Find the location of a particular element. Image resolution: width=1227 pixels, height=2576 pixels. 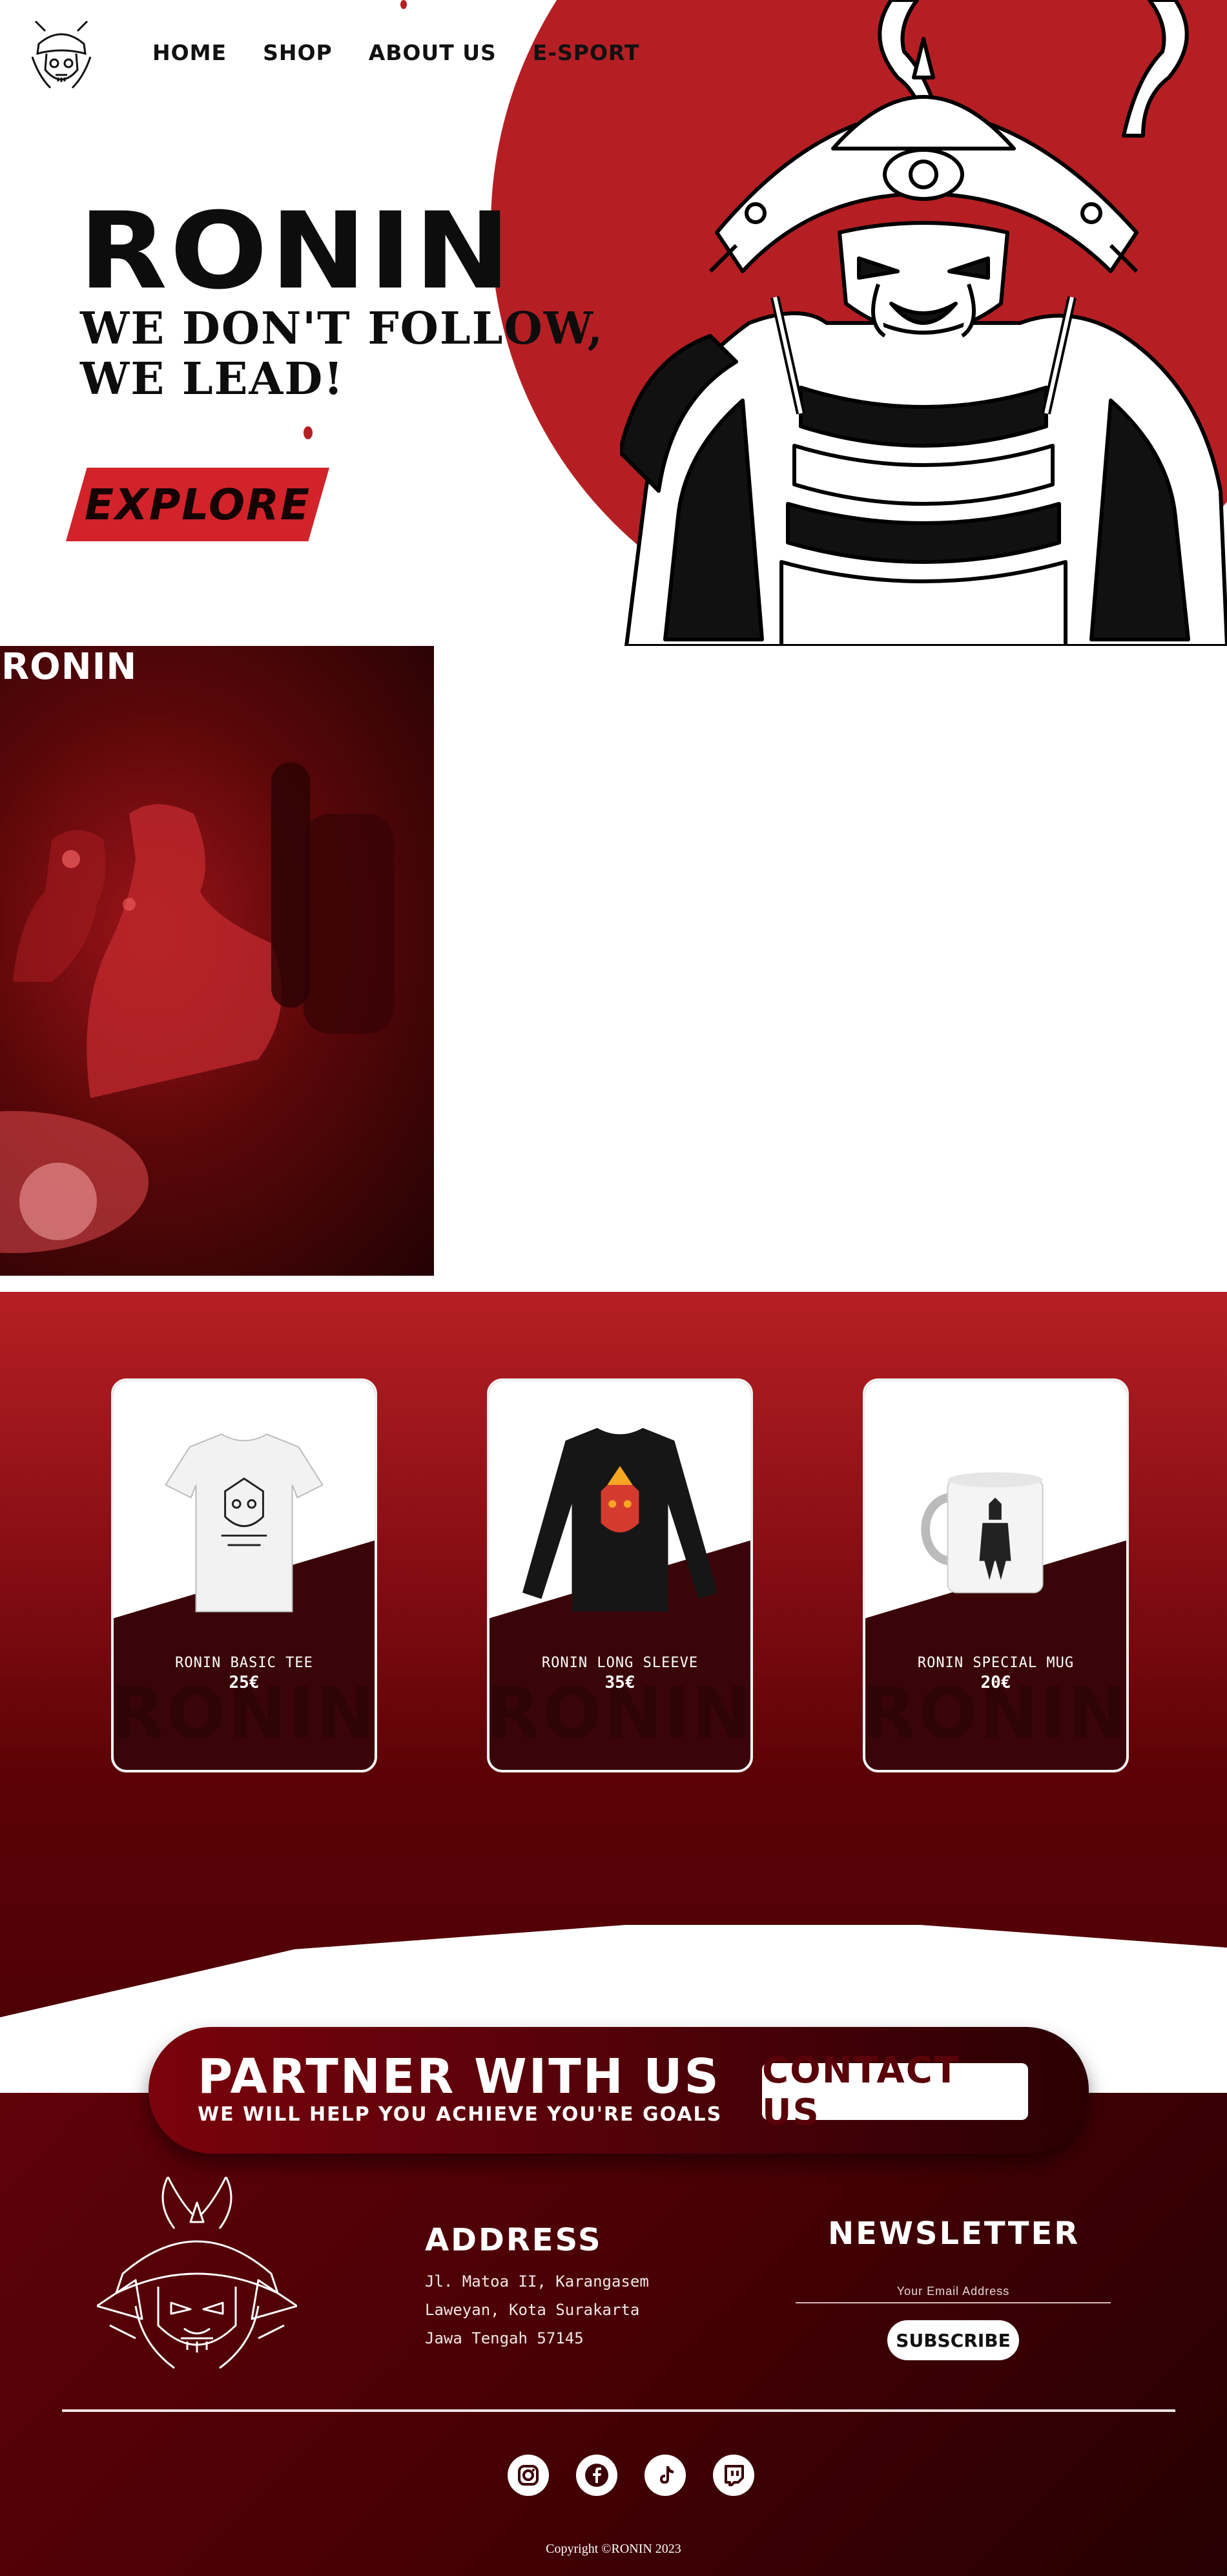

social-links is located at coordinates (631, 2475).